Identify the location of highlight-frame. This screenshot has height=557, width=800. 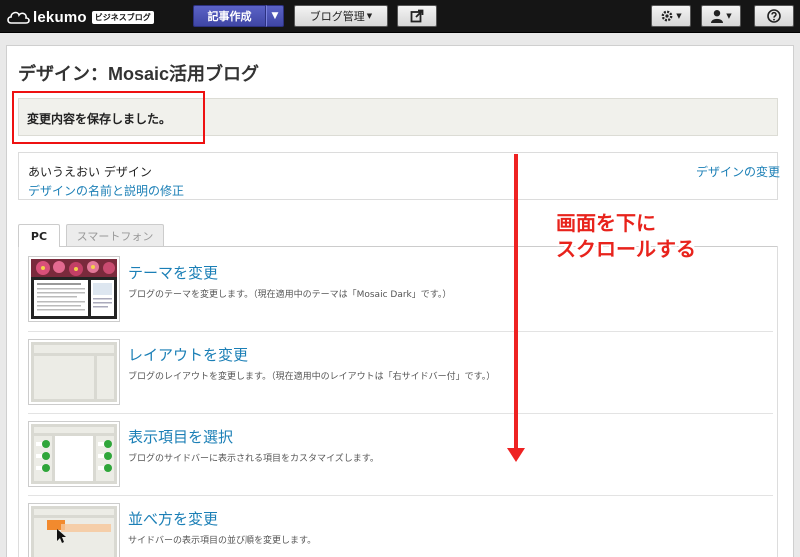
(108, 117).